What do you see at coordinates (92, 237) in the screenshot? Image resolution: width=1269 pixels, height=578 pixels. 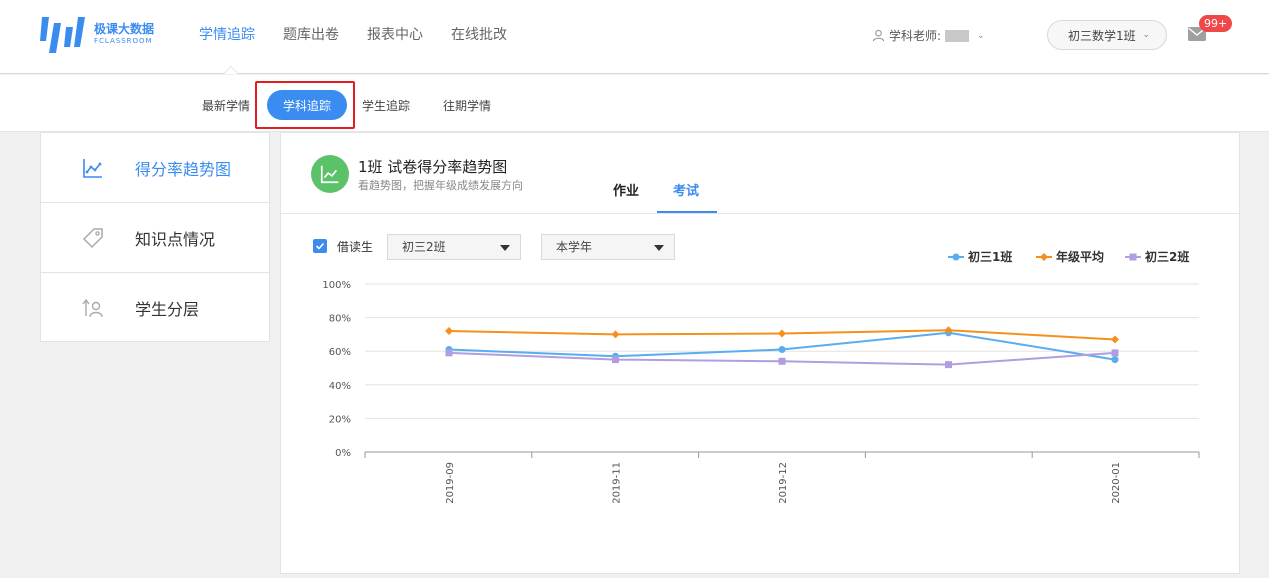 I see `tag-icon` at bounding box center [92, 237].